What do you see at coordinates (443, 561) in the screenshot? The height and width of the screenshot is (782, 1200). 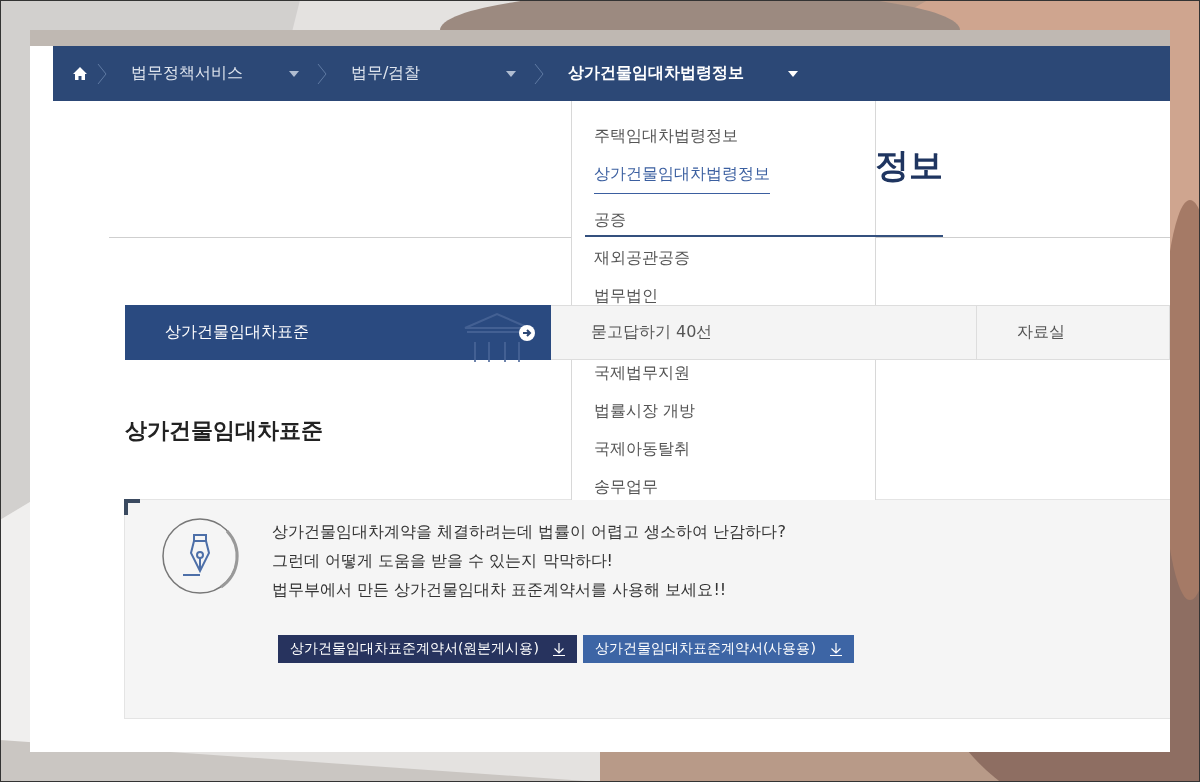 I see `info-text: 그런데 어떻게 도움을 받을 수 있는지 막막하다!` at bounding box center [443, 561].